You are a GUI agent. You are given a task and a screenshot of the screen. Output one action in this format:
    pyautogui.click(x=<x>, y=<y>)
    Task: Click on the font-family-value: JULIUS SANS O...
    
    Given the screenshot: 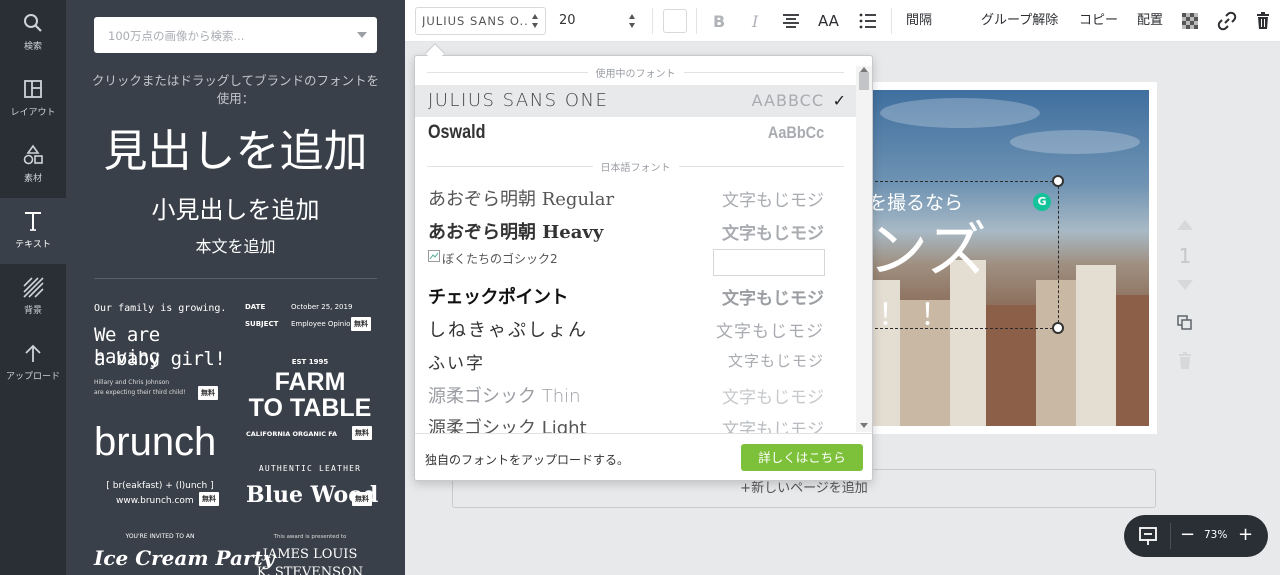 What is the action you would take?
    pyautogui.click(x=474, y=21)
    